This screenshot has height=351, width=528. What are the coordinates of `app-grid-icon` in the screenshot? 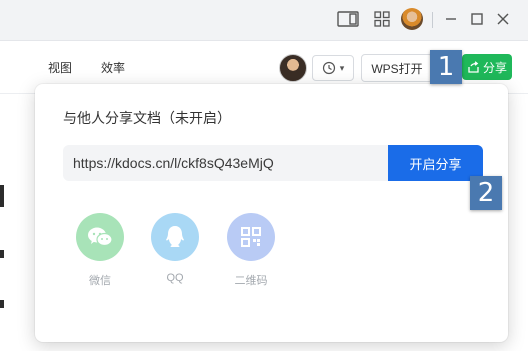 It's located at (382, 19).